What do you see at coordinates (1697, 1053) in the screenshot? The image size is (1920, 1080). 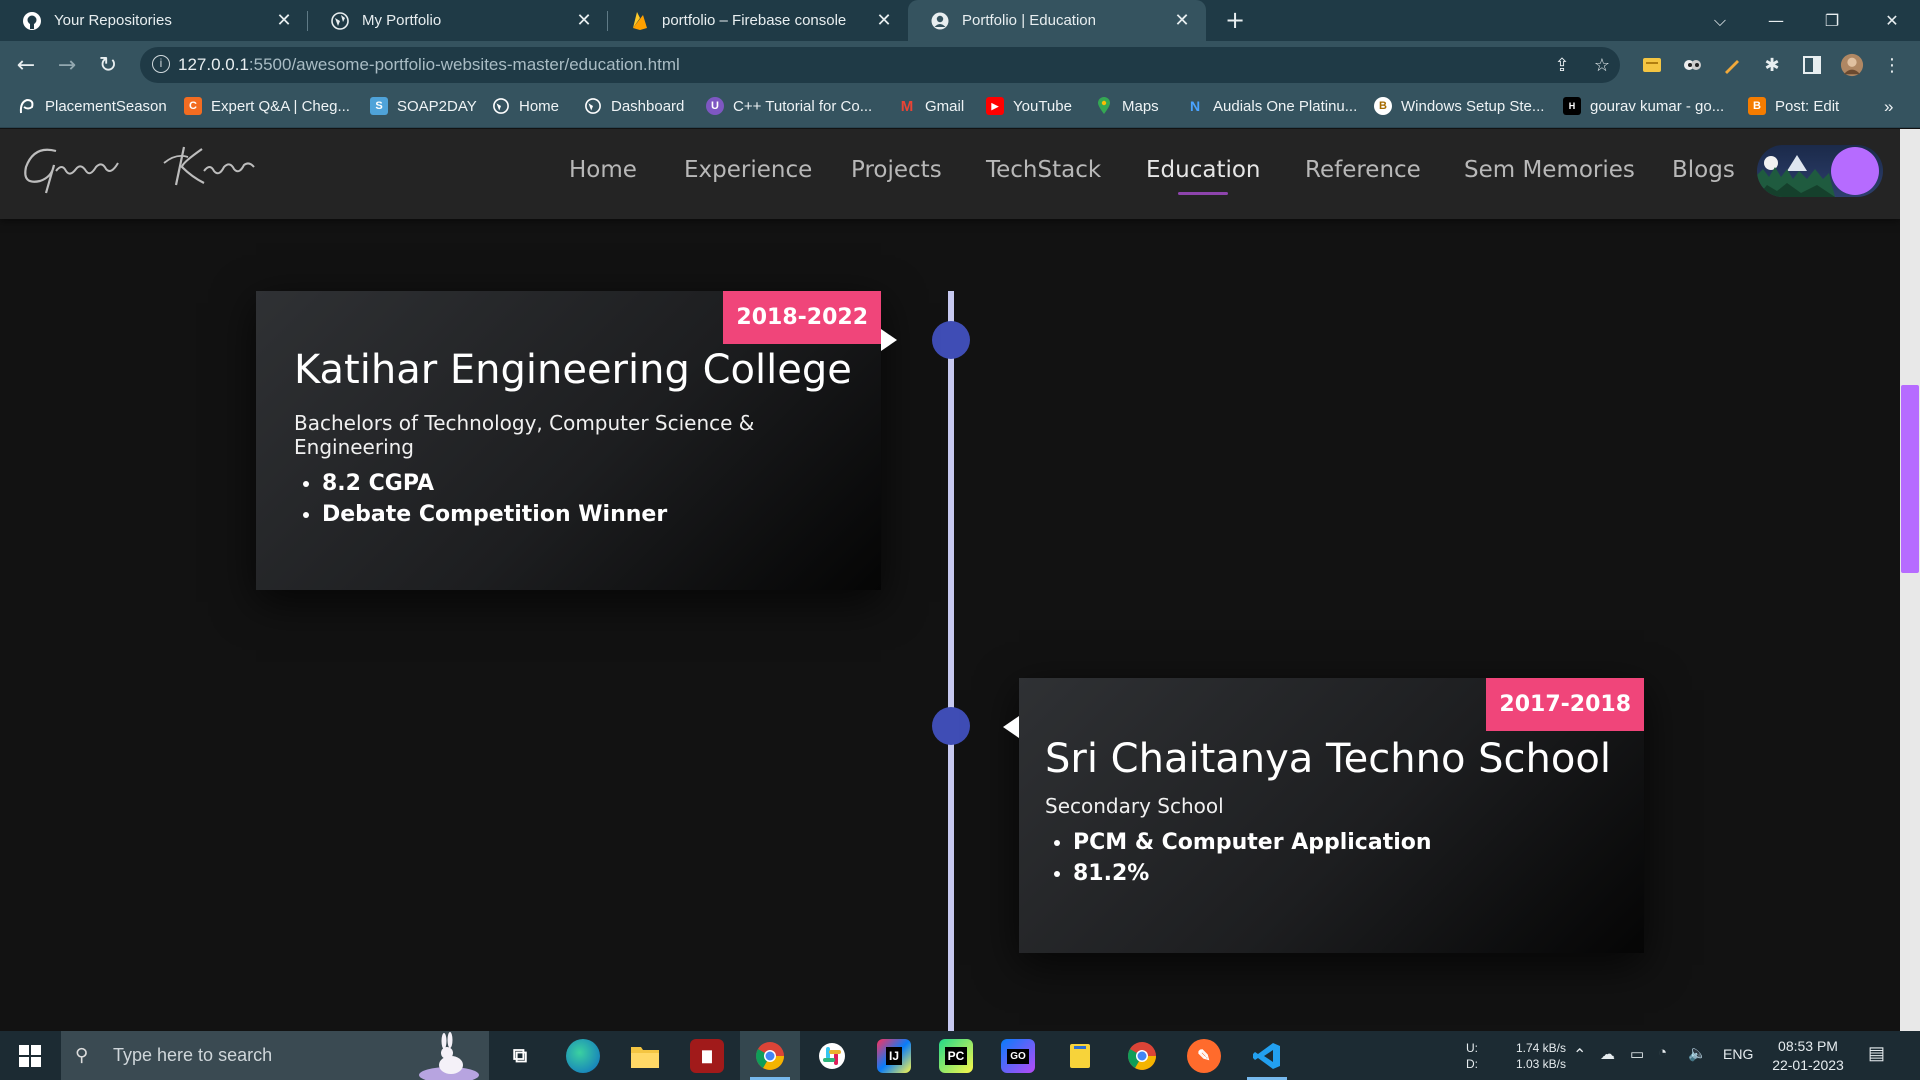 I see `volume-icon: 🔈` at bounding box center [1697, 1053].